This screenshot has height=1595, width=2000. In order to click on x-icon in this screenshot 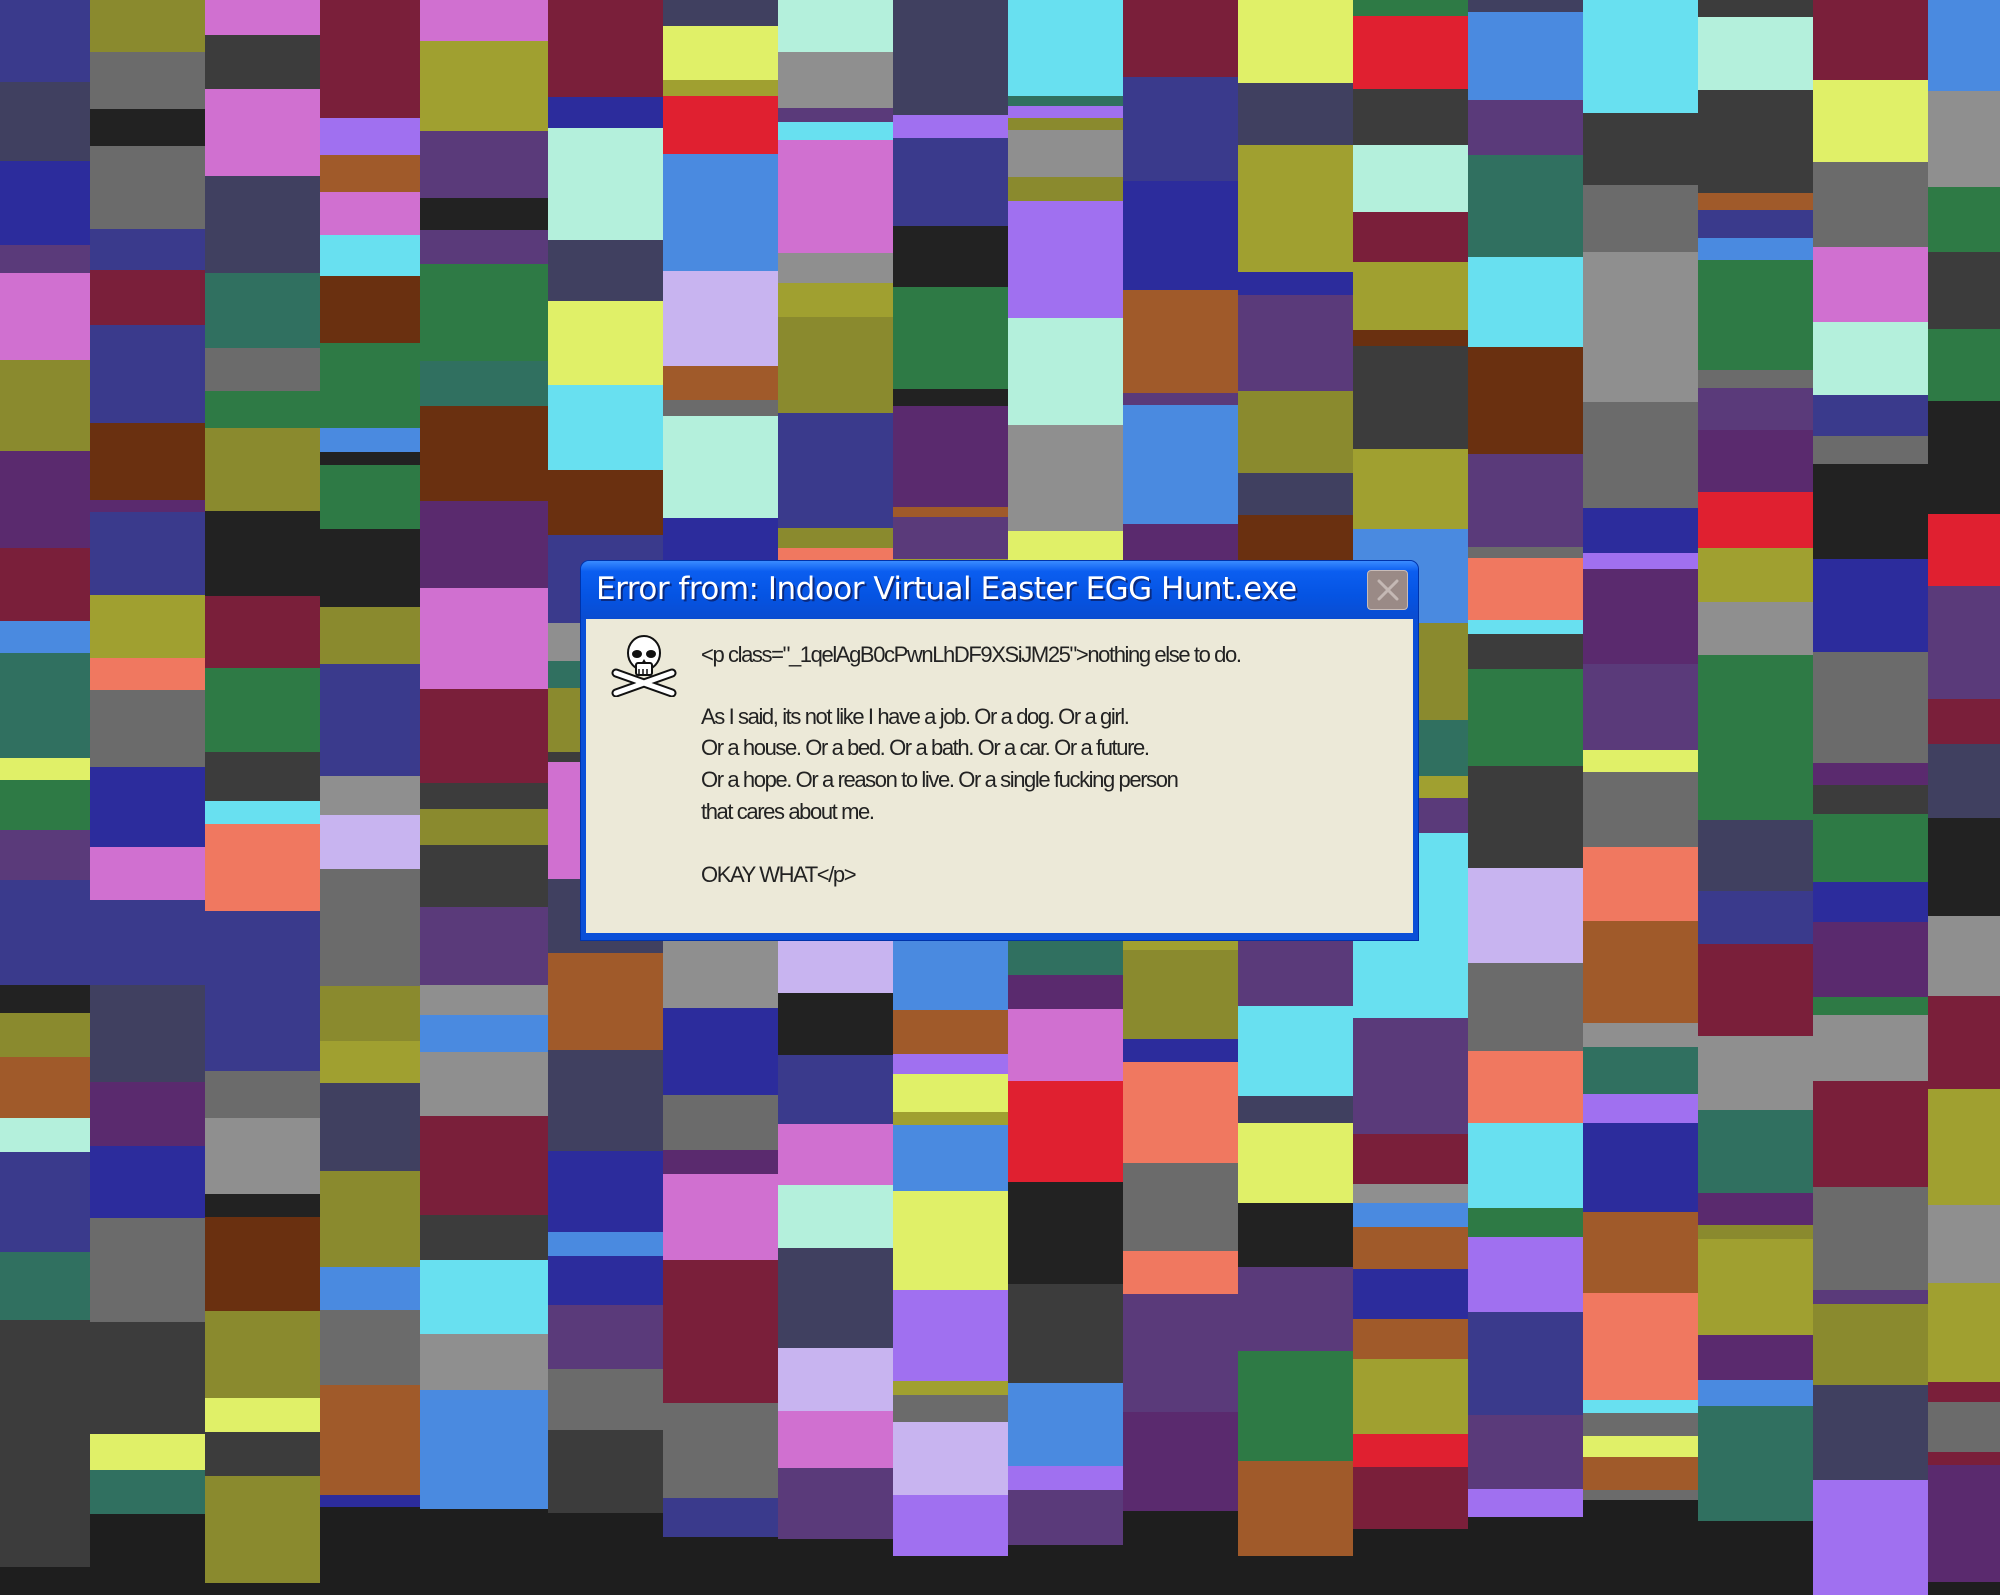, I will do `click(1387, 590)`.